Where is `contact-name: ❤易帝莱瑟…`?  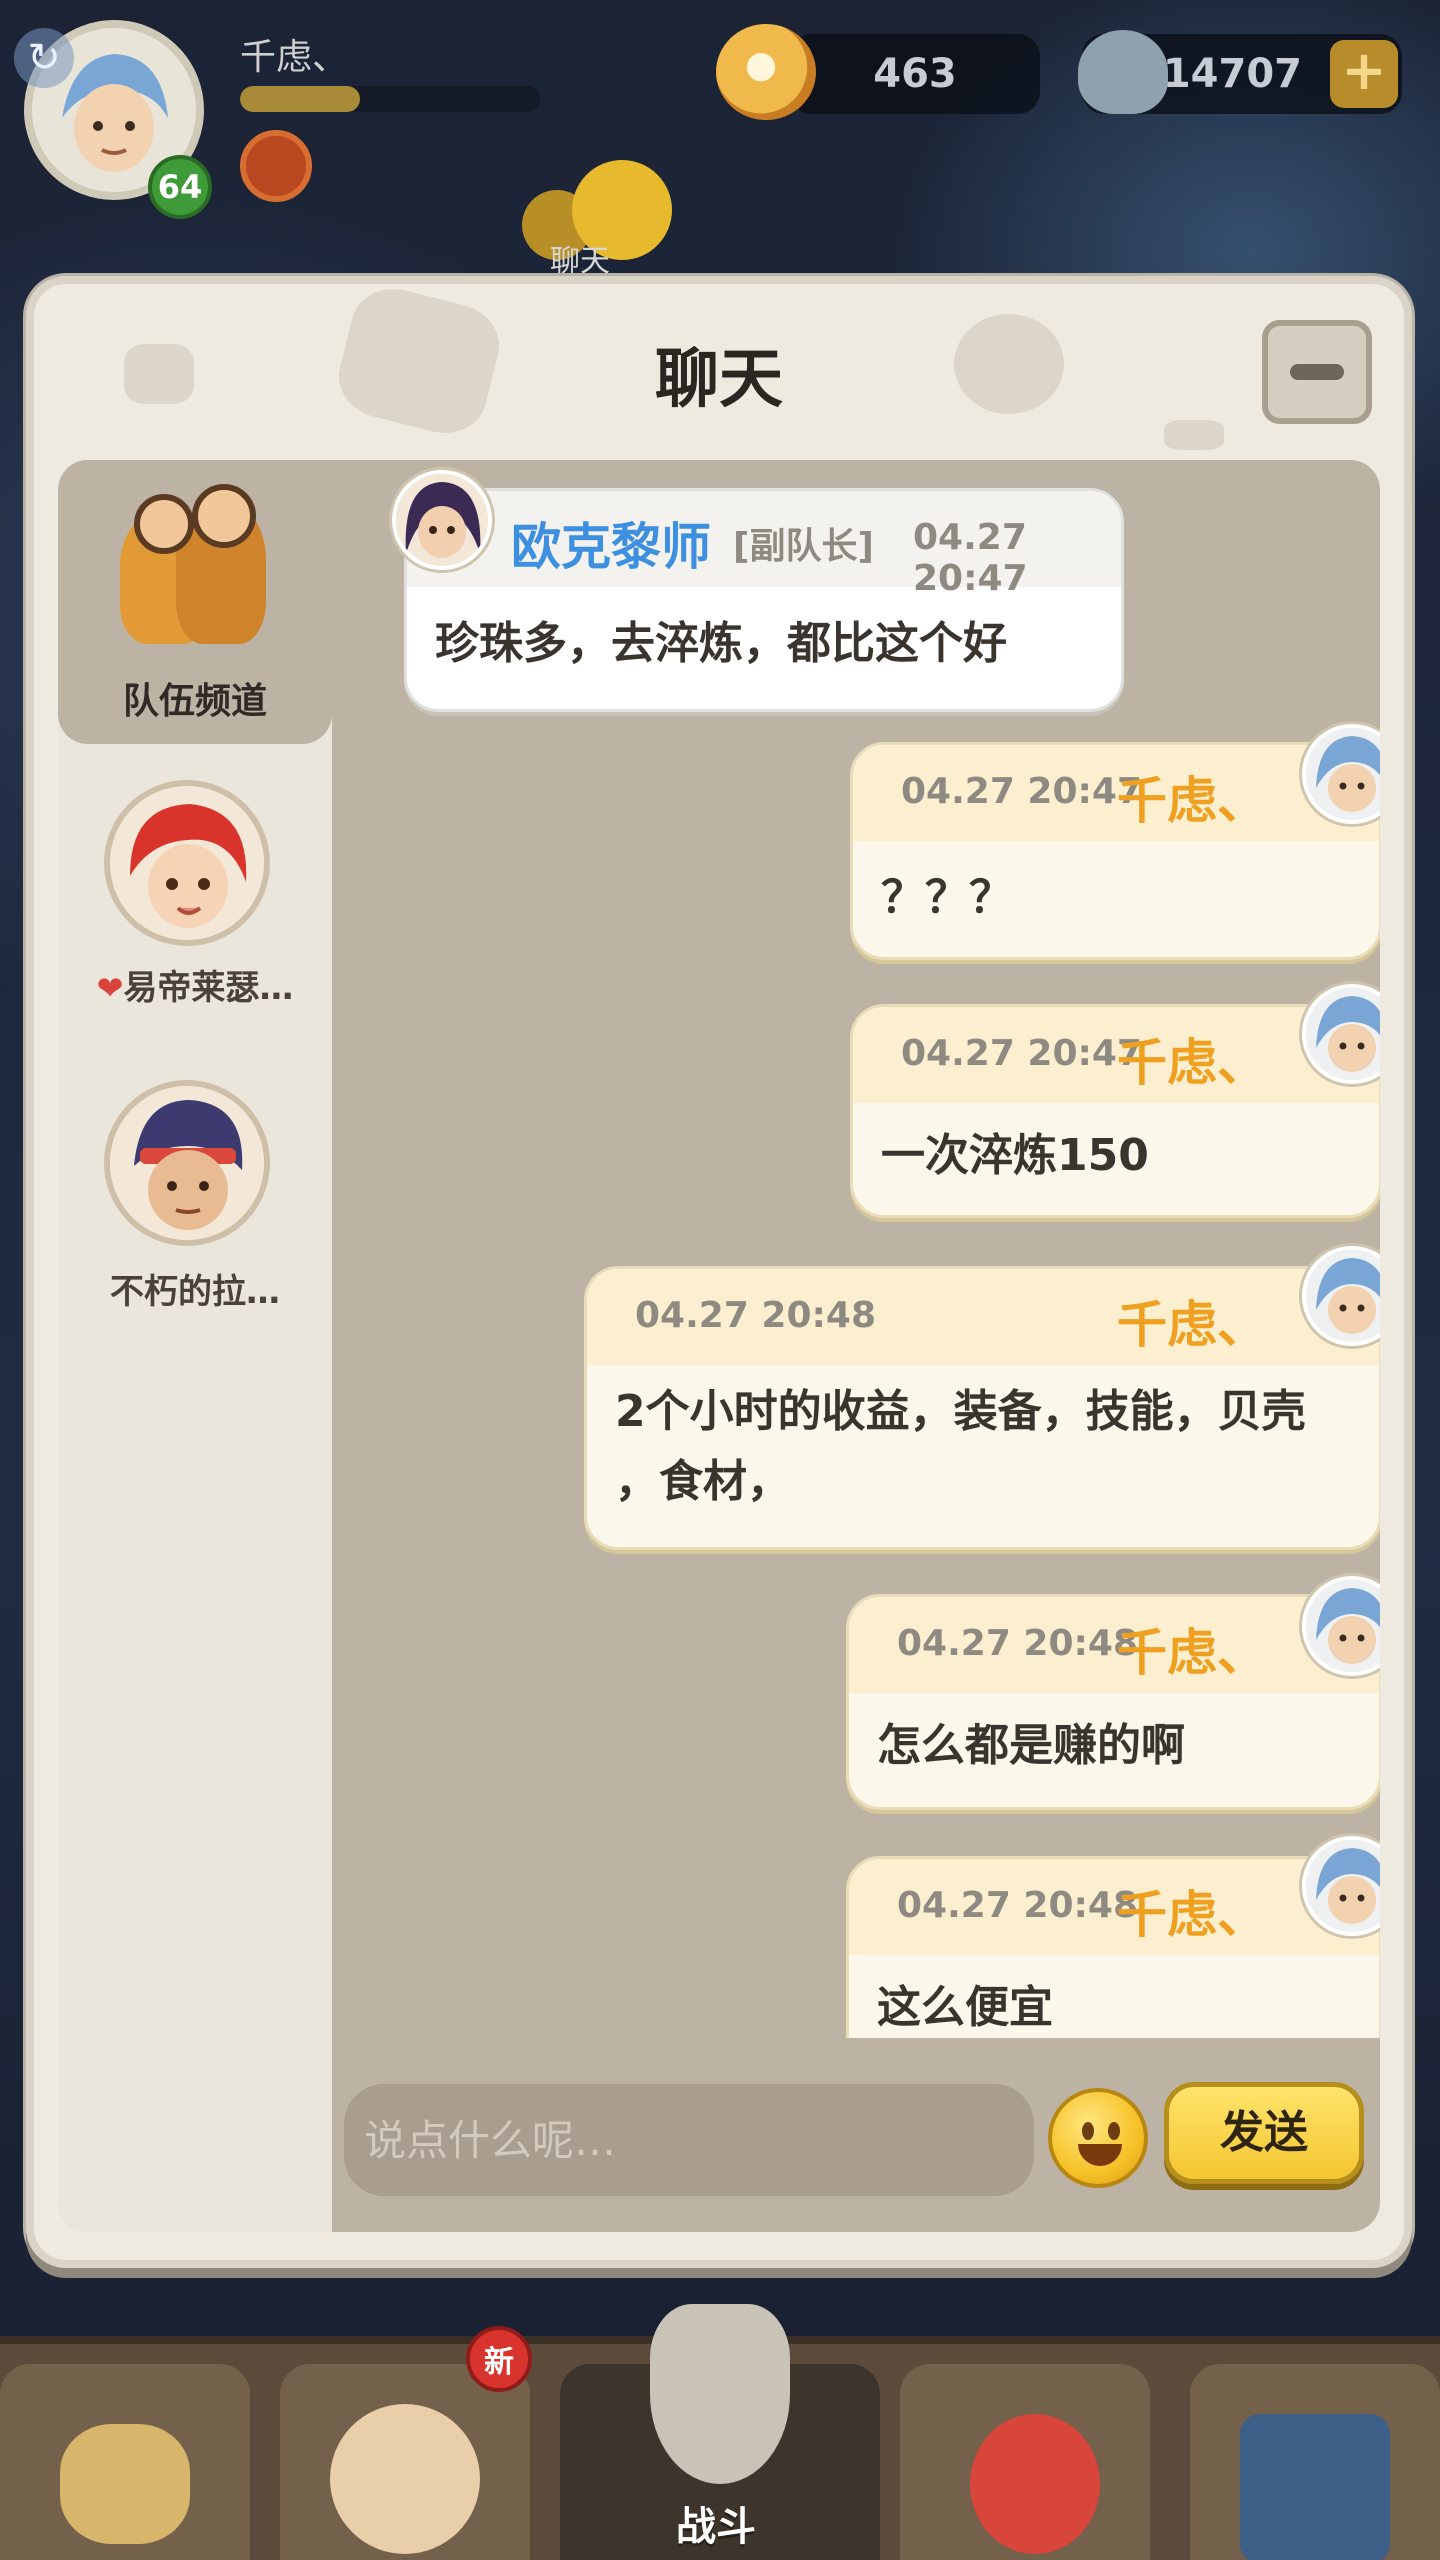
contact-name: ❤易帝莱瑟… is located at coordinates (195, 988).